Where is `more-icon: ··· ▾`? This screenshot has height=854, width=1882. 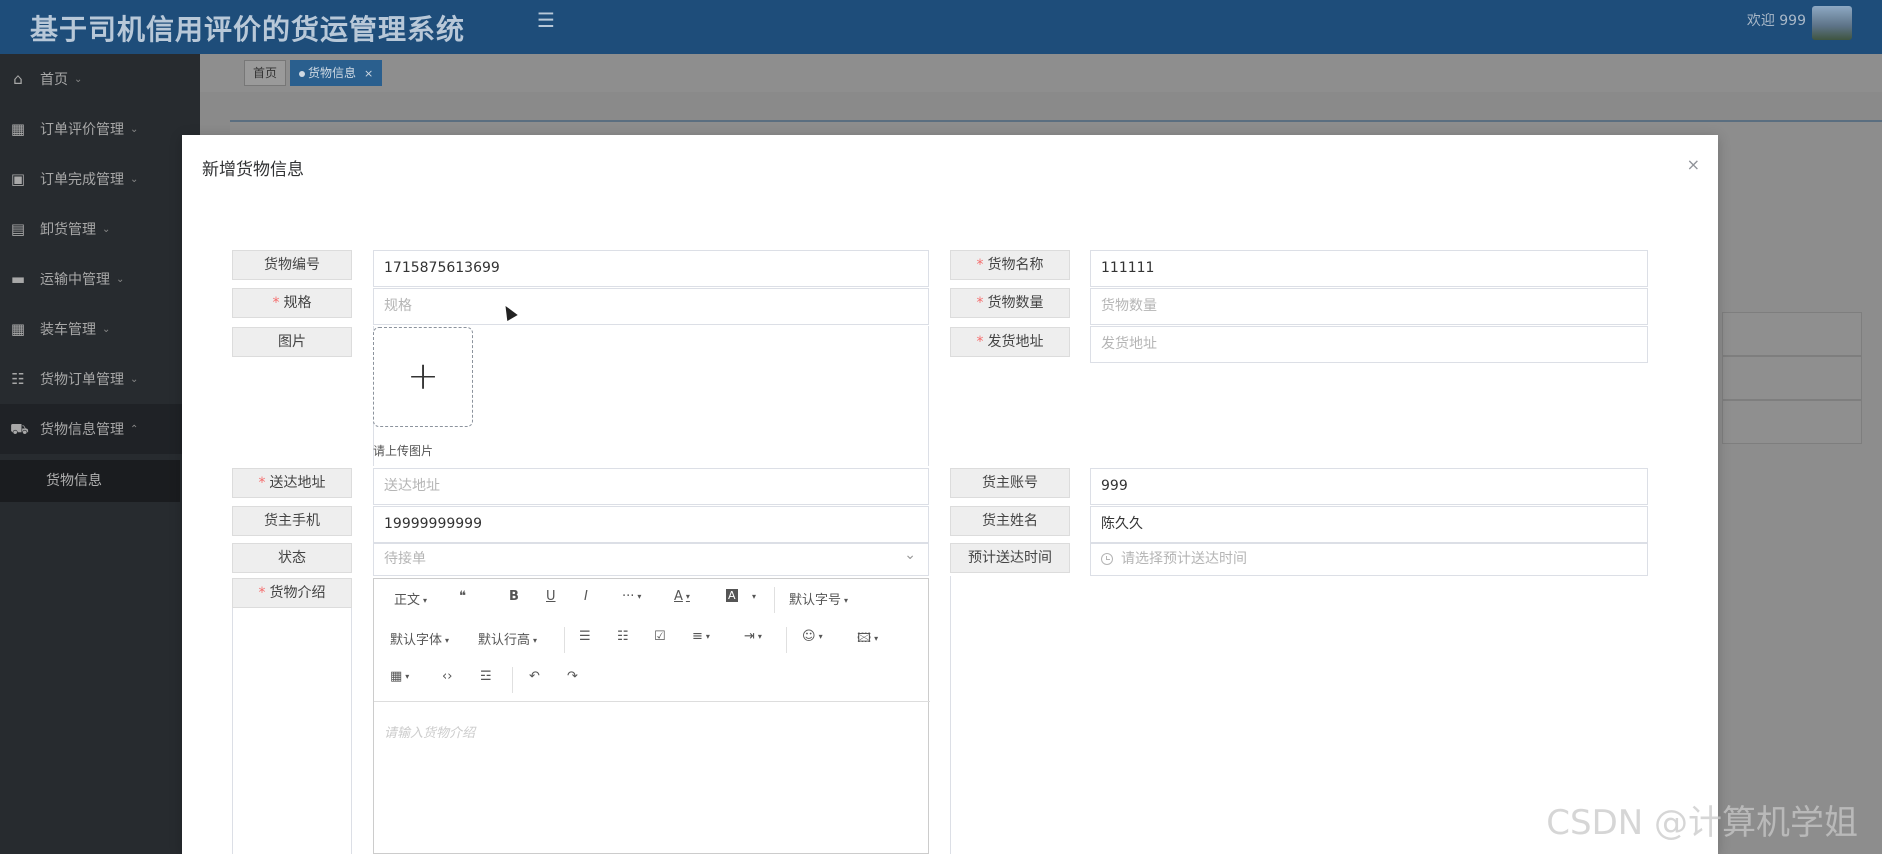
more-icon: ··· ▾ is located at coordinates (631, 596).